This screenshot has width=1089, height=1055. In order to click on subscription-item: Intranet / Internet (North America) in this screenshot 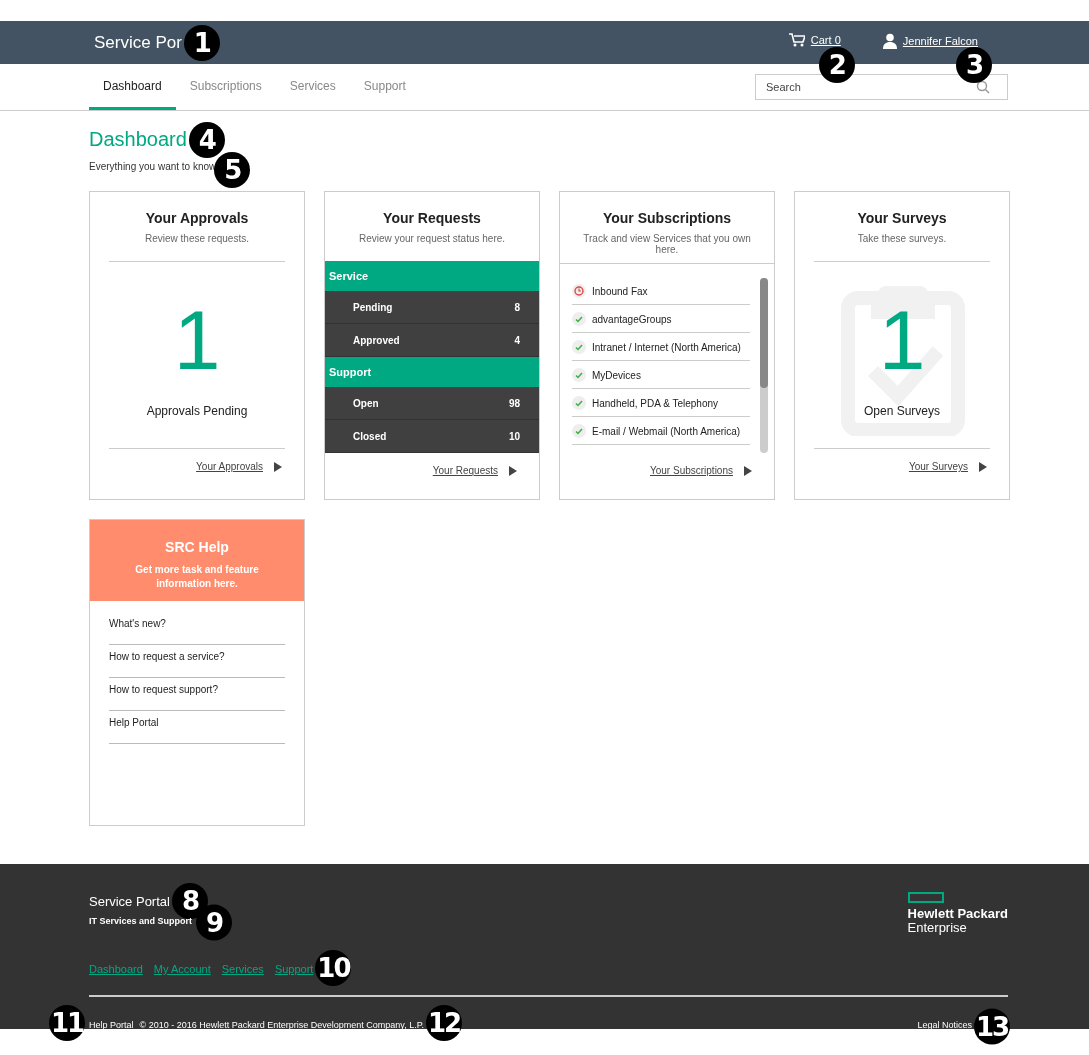, I will do `click(661, 347)`.